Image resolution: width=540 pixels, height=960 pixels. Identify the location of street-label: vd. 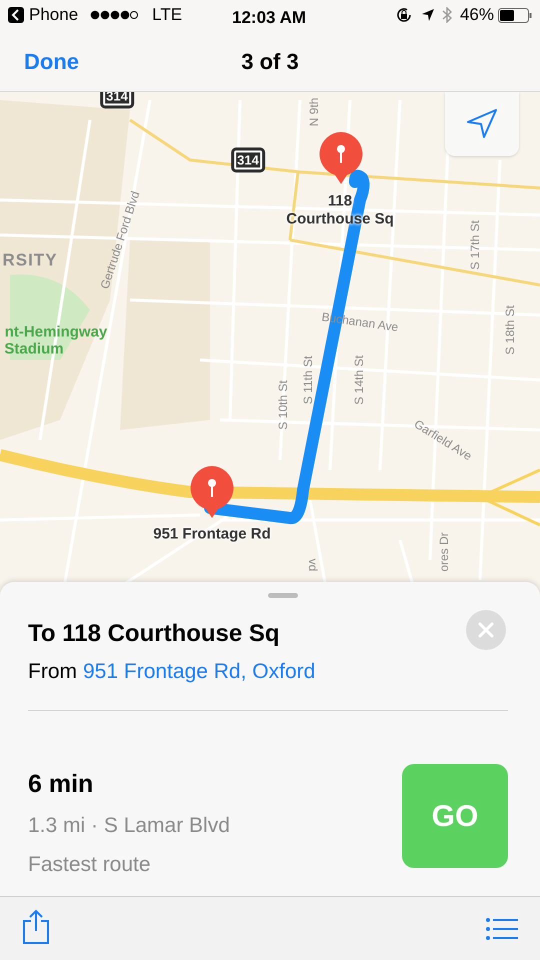
(313, 565).